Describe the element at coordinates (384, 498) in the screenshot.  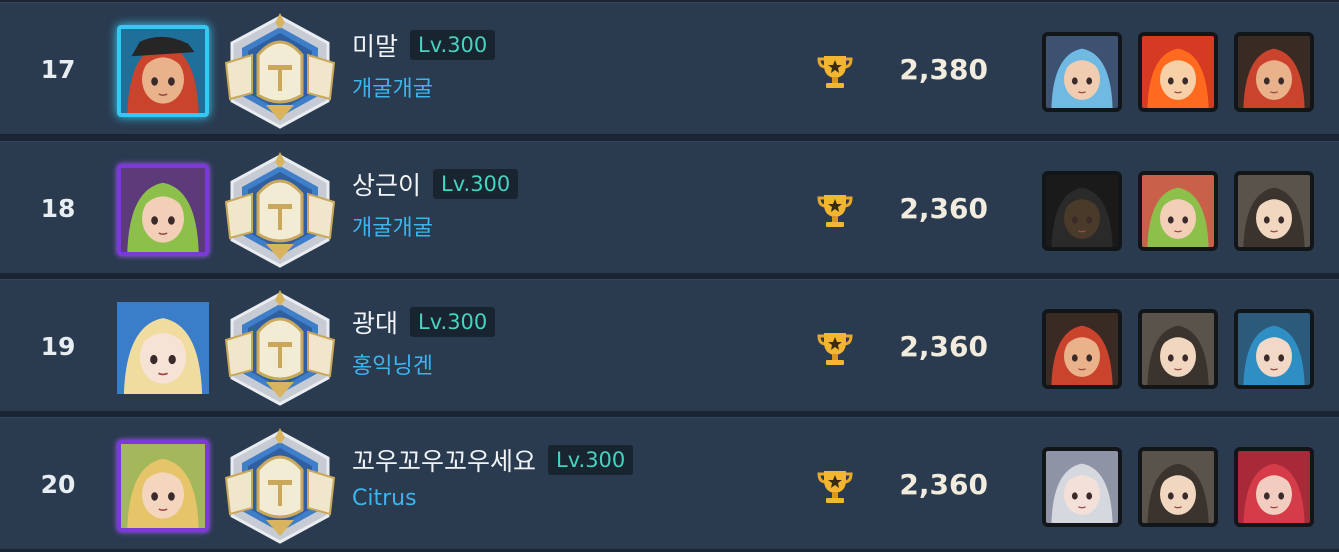
I see `guild-name: Citrus` at that location.